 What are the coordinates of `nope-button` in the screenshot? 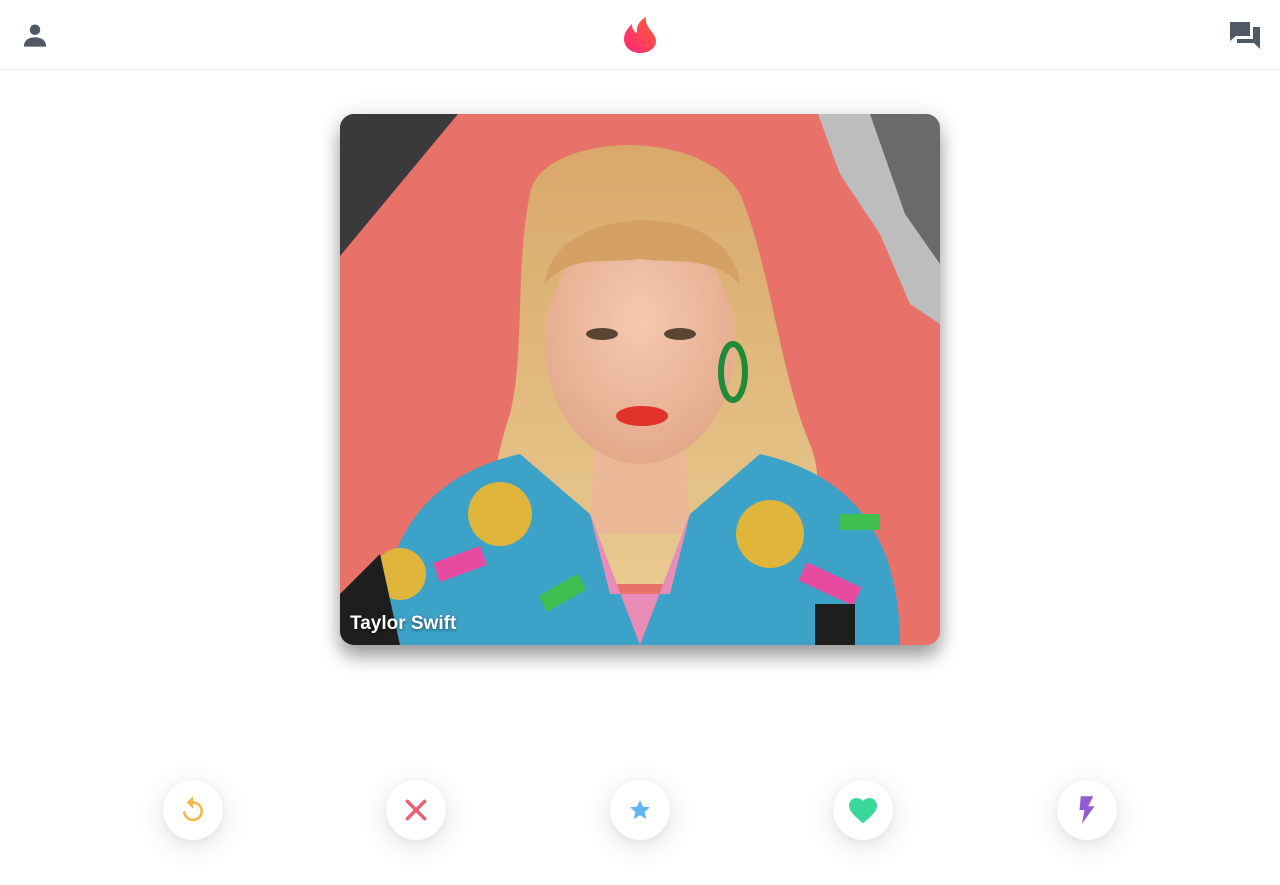 It's located at (416, 810).